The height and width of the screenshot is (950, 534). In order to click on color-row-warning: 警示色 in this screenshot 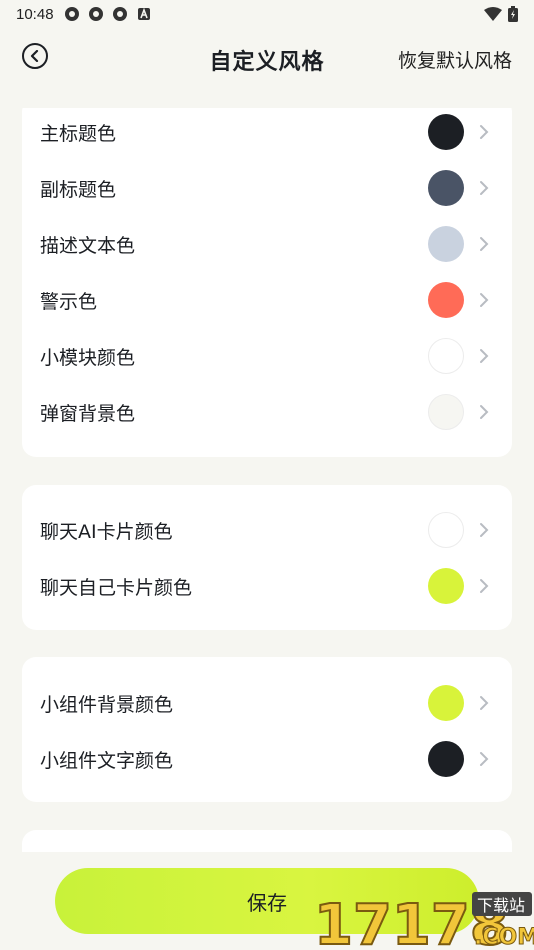, I will do `click(267, 300)`.